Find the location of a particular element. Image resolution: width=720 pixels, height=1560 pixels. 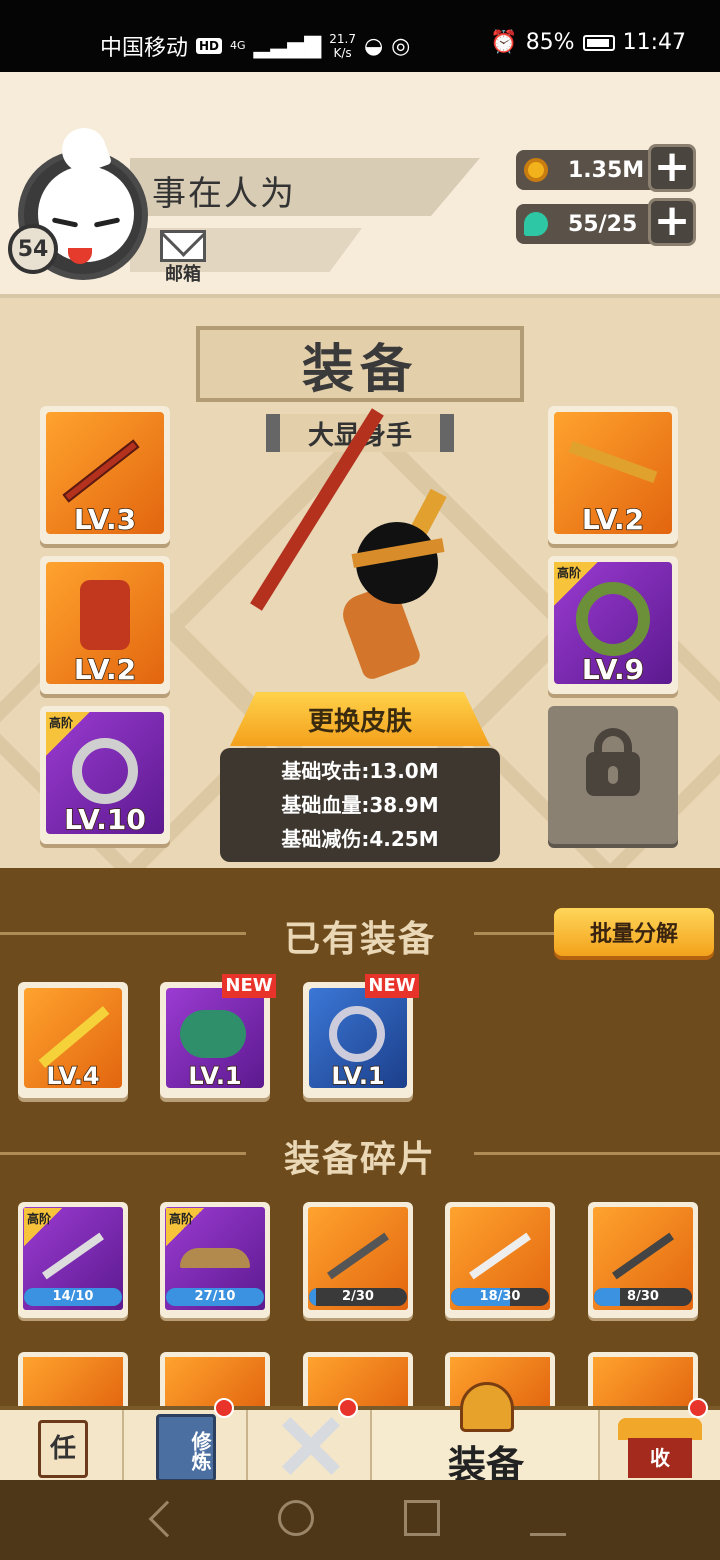

gold-counter: 1.35M + is located at coordinates (606, 168).